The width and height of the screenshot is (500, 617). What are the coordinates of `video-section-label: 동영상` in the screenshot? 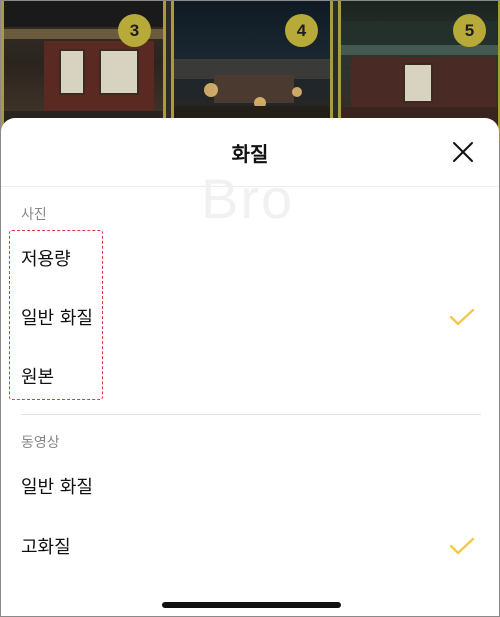 It's located at (40, 443).